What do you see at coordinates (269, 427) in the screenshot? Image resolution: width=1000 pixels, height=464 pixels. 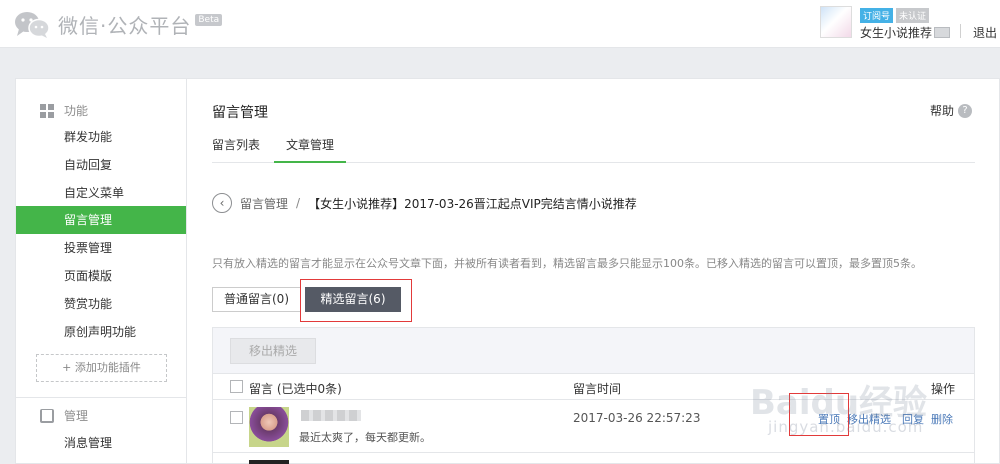 I see `commenter-avatar` at bounding box center [269, 427].